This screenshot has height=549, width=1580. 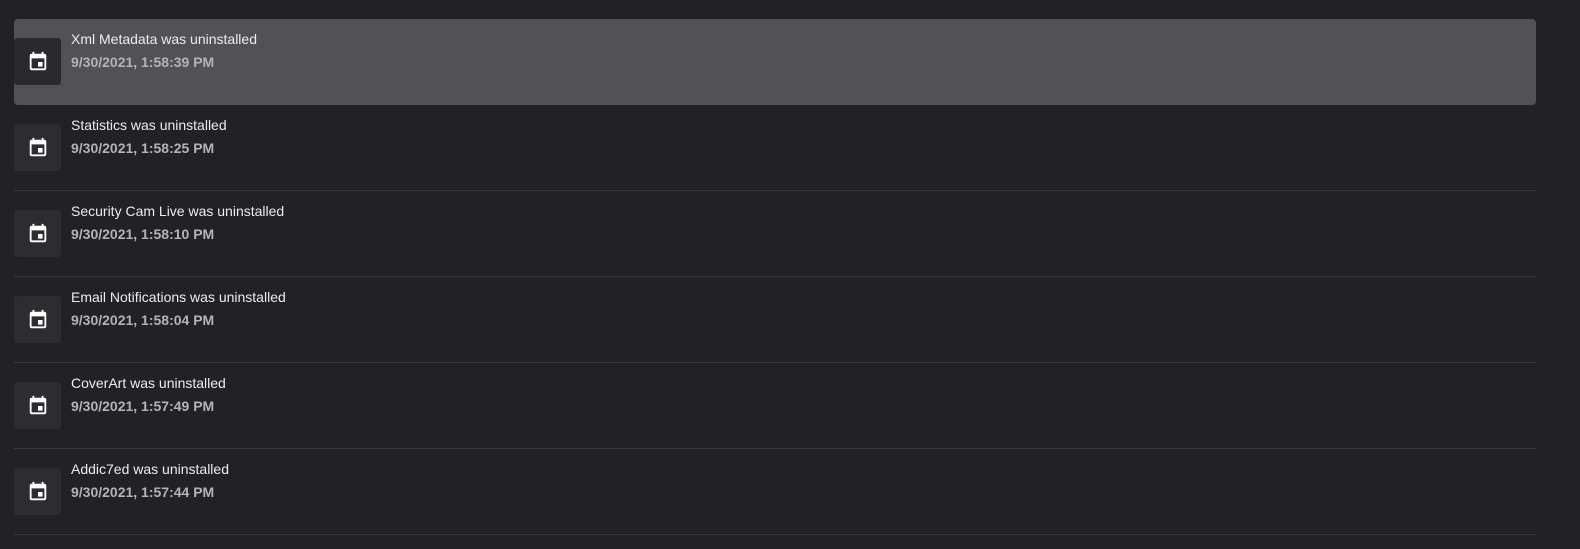 I want to click on item-timestamp: 9/30/2021, 1:58:10 PM, so click(x=143, y=234).